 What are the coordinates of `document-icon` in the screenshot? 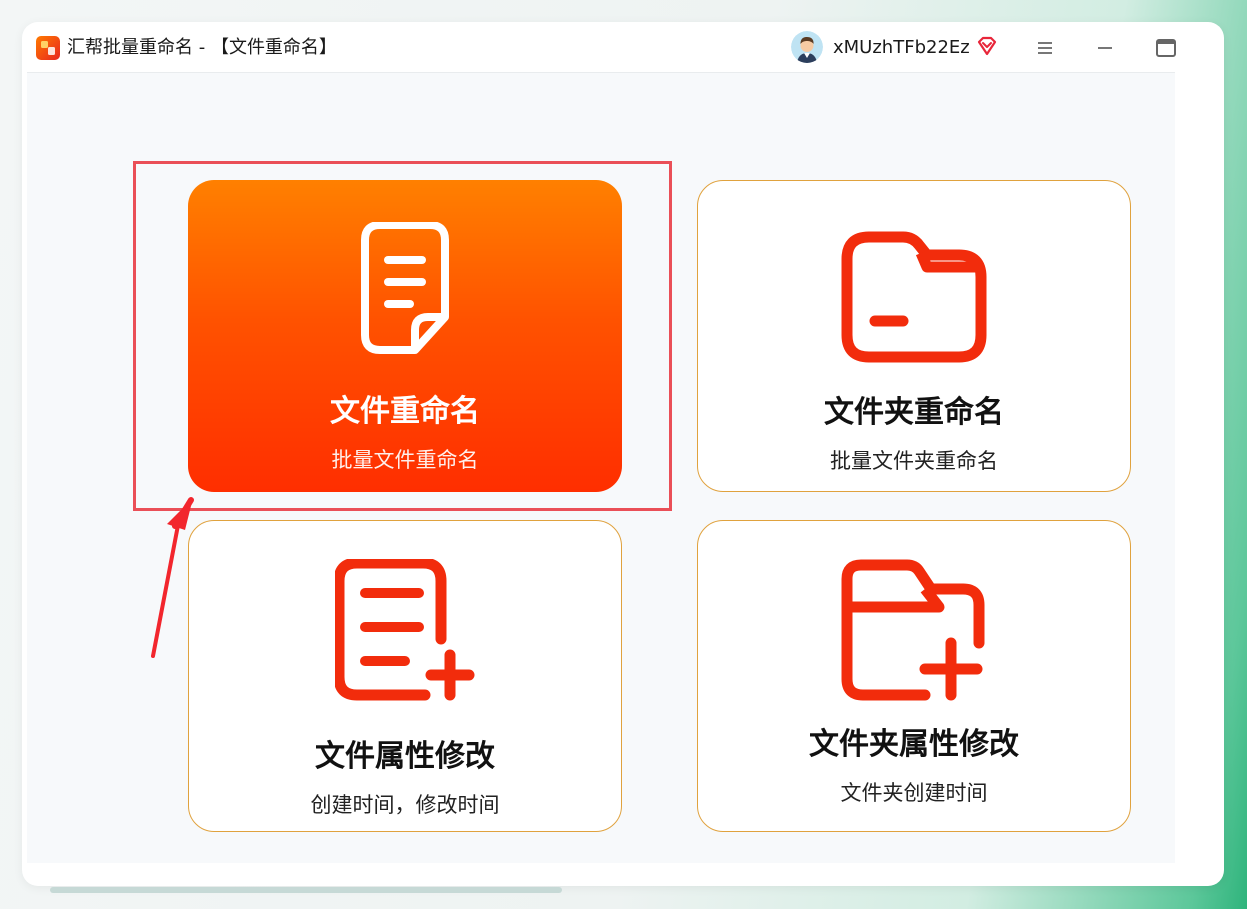 It's located at (405, 288).